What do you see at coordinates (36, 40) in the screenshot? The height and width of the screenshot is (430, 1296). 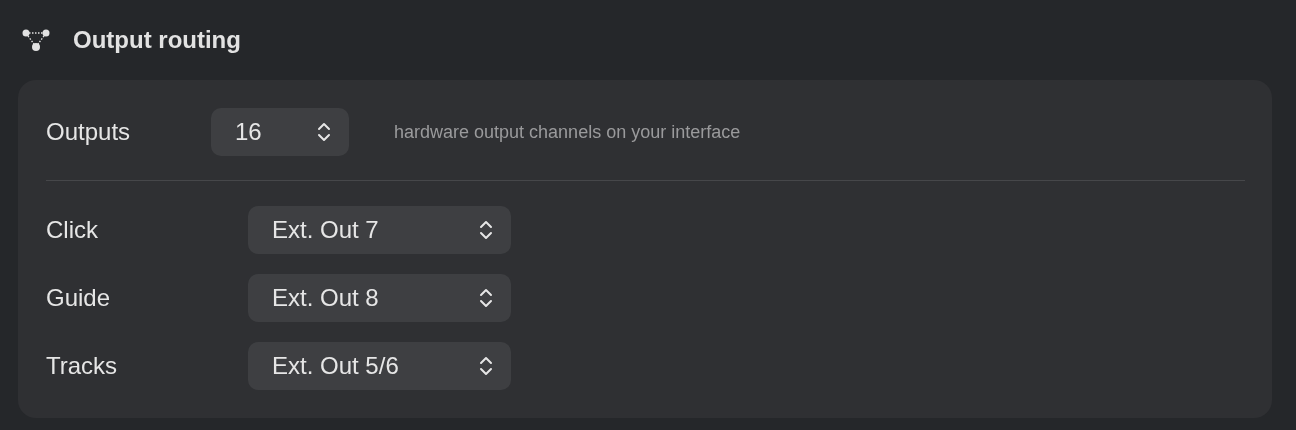 I see `routing-icon` at bounding box center [36, 40].